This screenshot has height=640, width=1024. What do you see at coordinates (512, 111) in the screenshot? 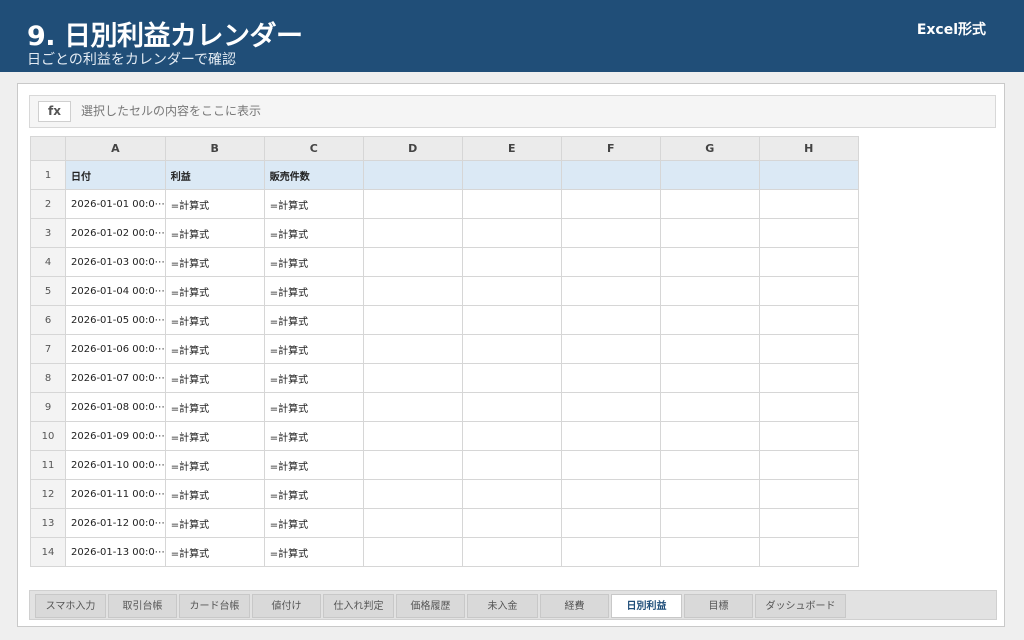
I see `formula-bar: fx 選択したセルの内容をここに表示` at bounding box center [512, 111].